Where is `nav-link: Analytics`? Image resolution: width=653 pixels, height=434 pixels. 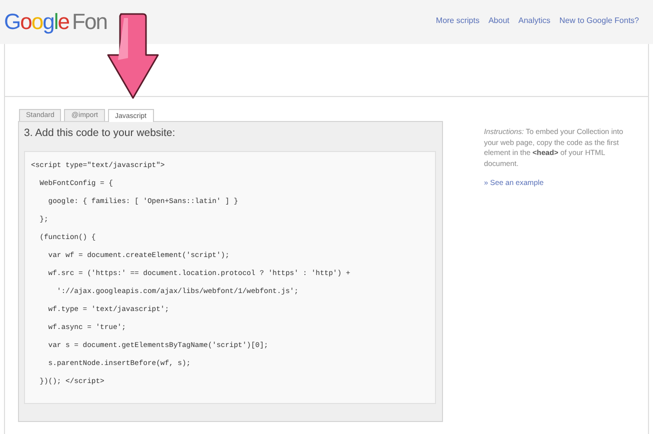 nav-link: Analytics is located at coordinates (534, 20).